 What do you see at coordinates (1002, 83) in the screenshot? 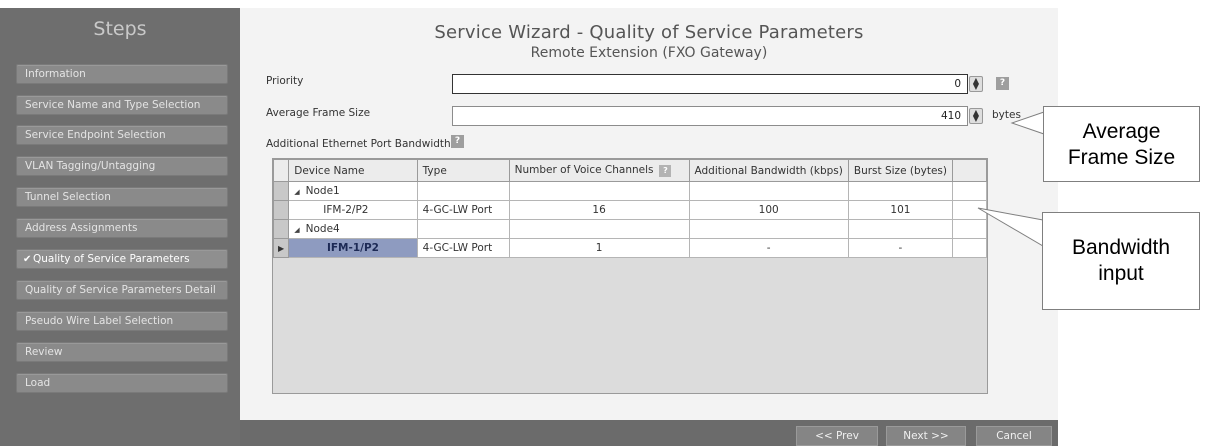
I see `priority-help-icon: ?` at bounding box center [1002, 83].